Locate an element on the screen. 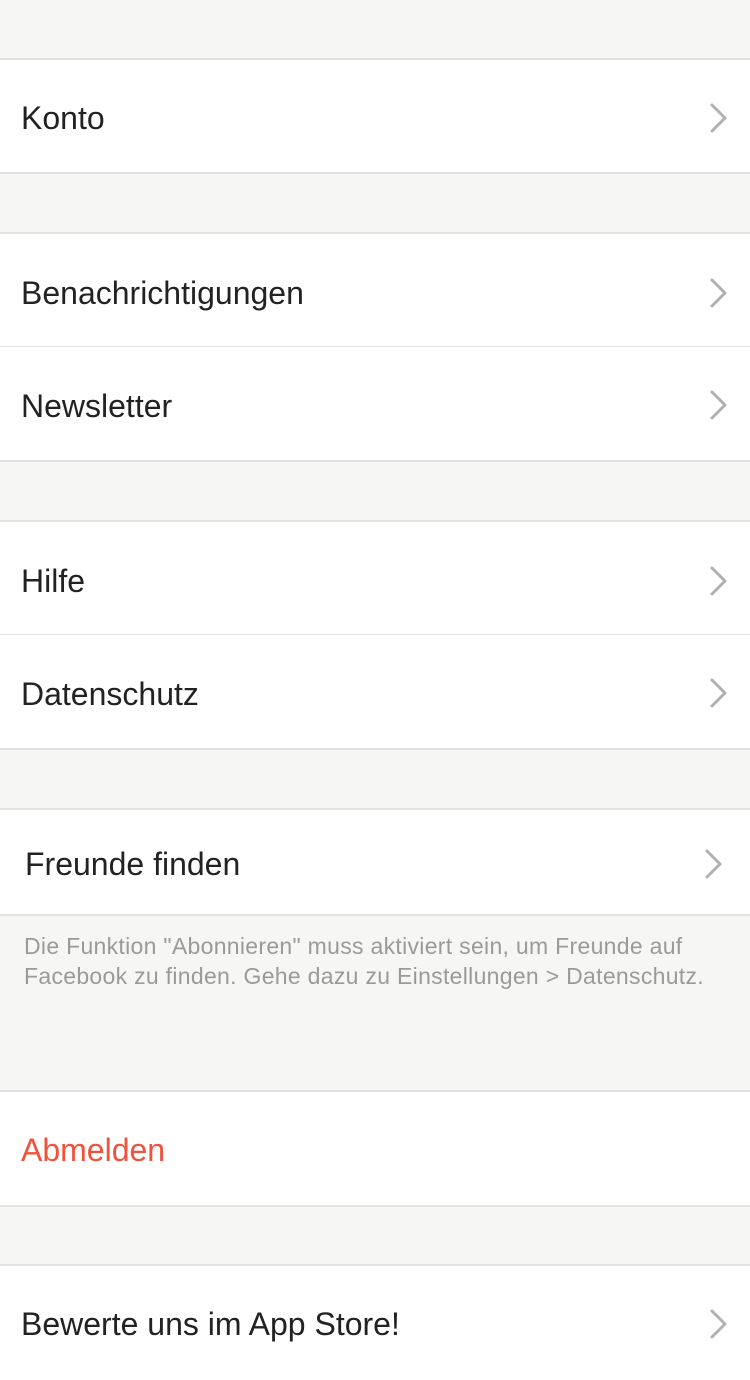  settings-row-find-friends: Freunde finden is located at coordinates (375, 862).